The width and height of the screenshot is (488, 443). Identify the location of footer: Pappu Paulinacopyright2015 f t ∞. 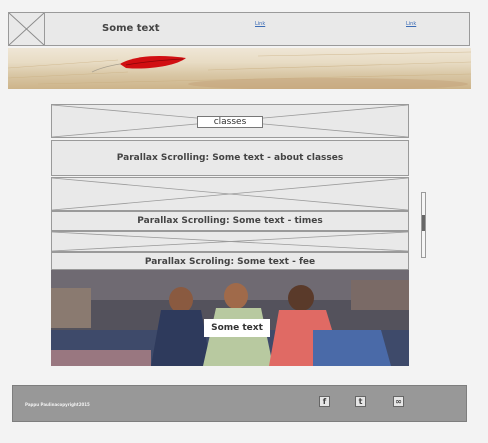
(239, 403).